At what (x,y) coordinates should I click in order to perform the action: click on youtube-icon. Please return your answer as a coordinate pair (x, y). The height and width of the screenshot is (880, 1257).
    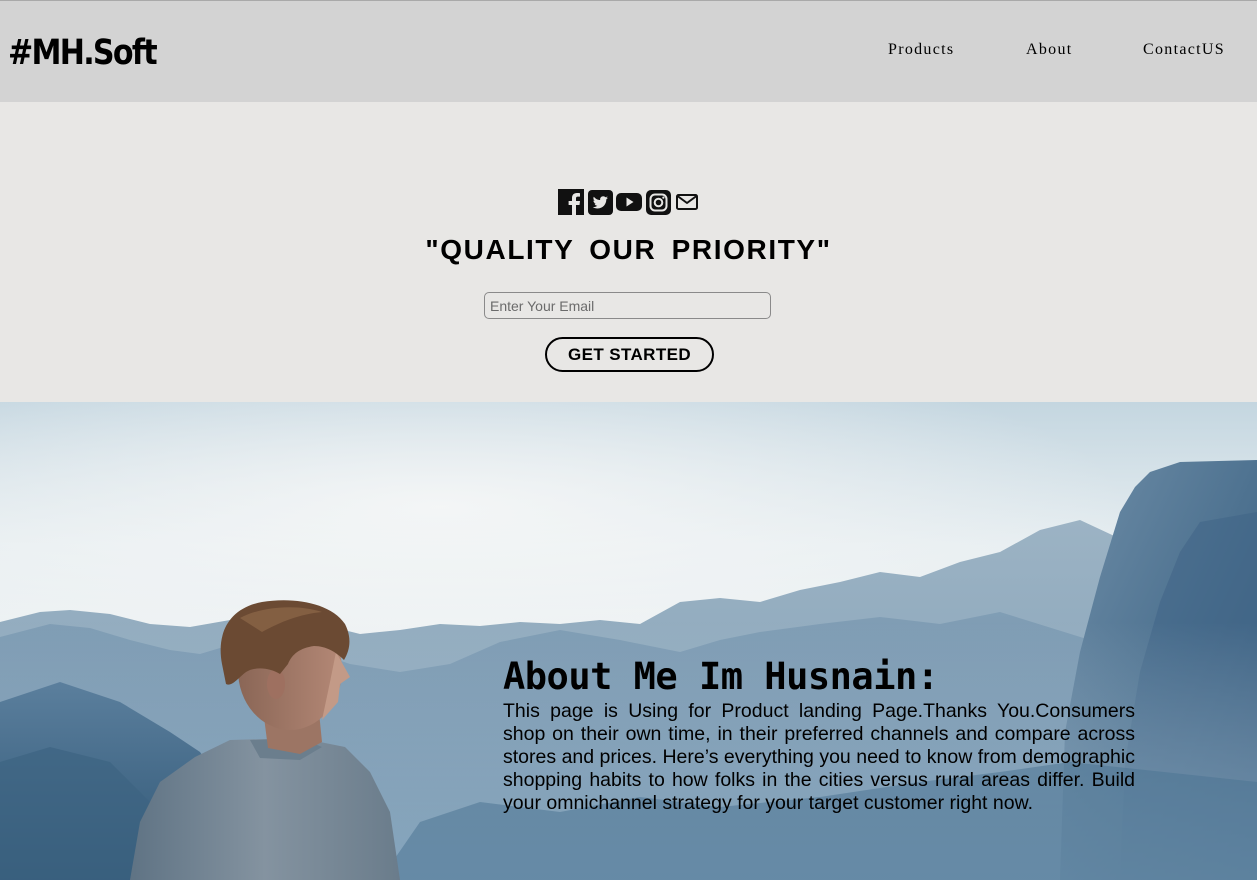
    Looking at the image, I should click on (629, 202).